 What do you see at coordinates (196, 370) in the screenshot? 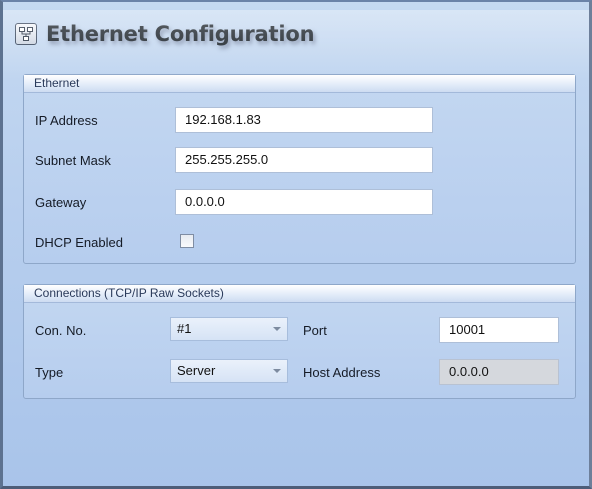
I see `type-value: Server` at bounding box center [196, 370].